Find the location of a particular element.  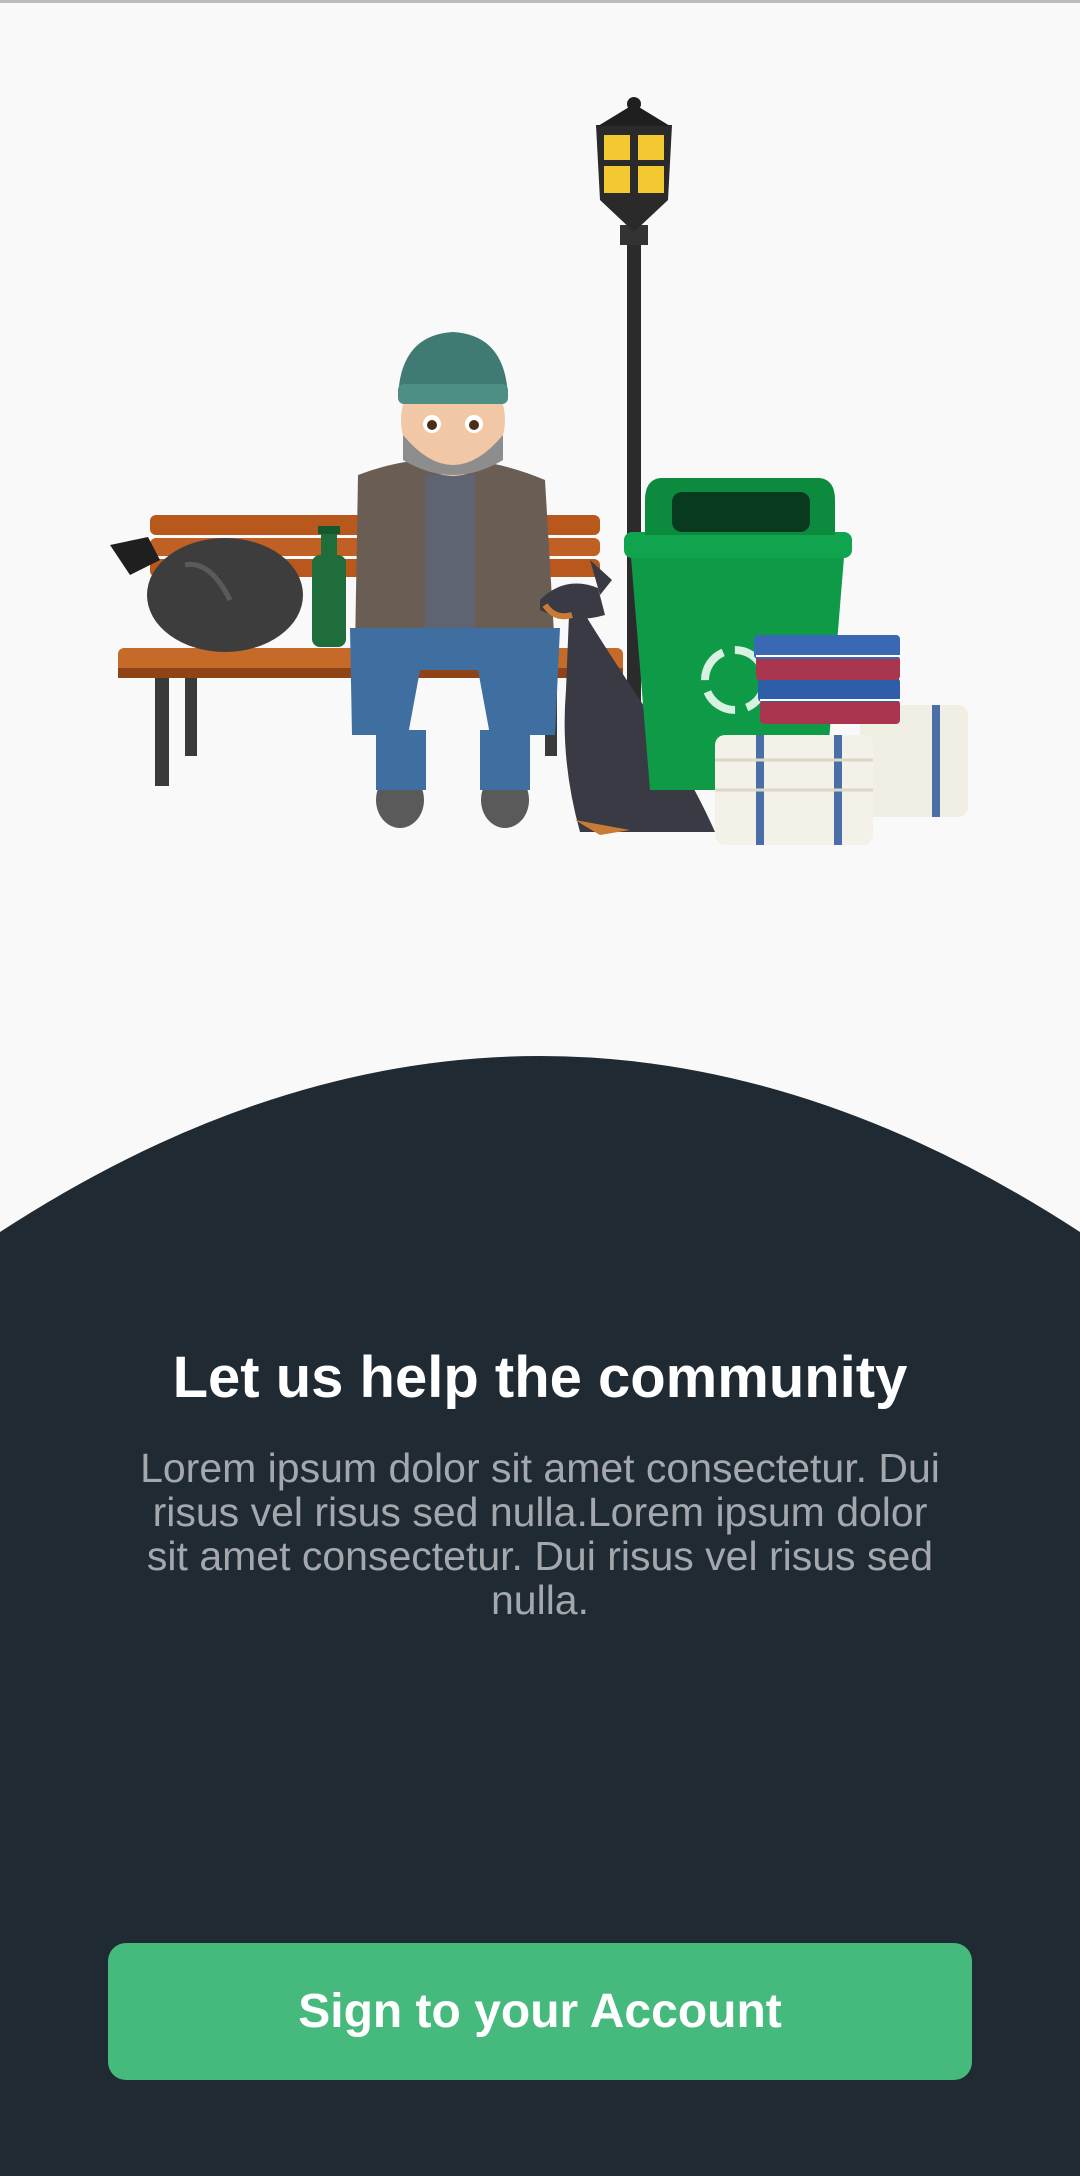

sign-in-button: Sign to your Account is located at coordinates (540, 2011).